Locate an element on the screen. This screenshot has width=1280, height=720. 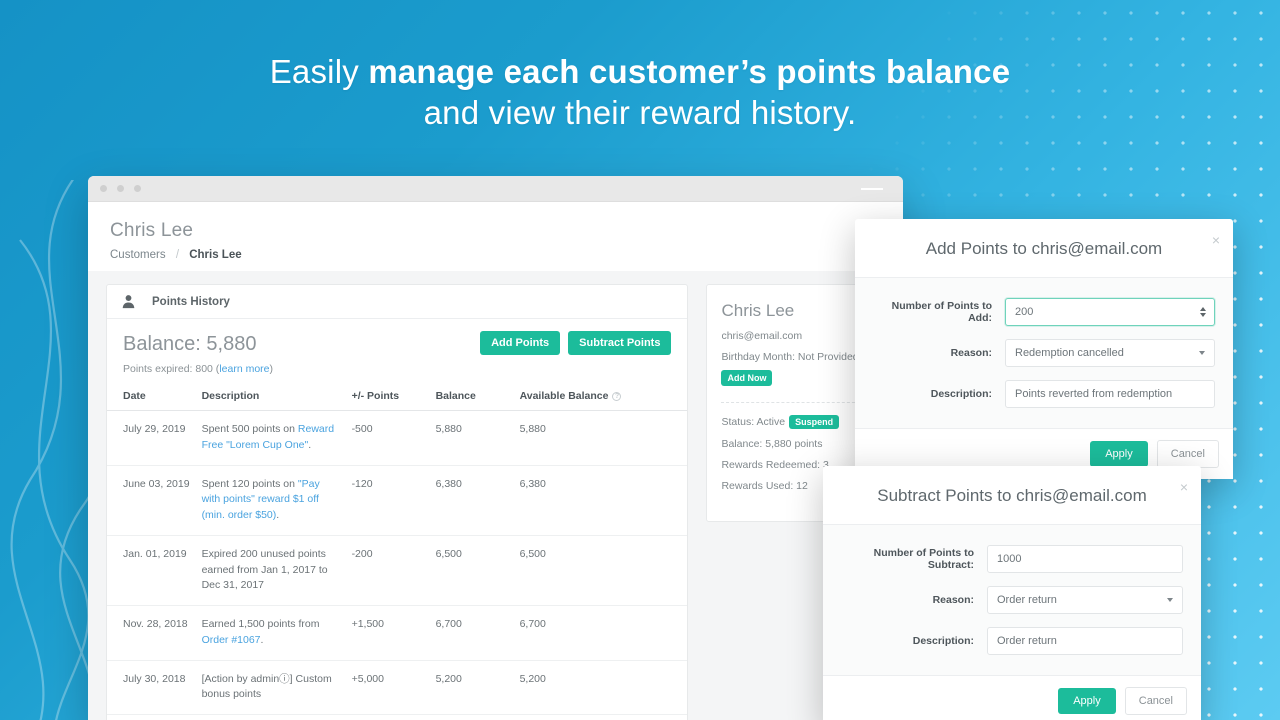
person-icon is located at coordinates (128, 302).